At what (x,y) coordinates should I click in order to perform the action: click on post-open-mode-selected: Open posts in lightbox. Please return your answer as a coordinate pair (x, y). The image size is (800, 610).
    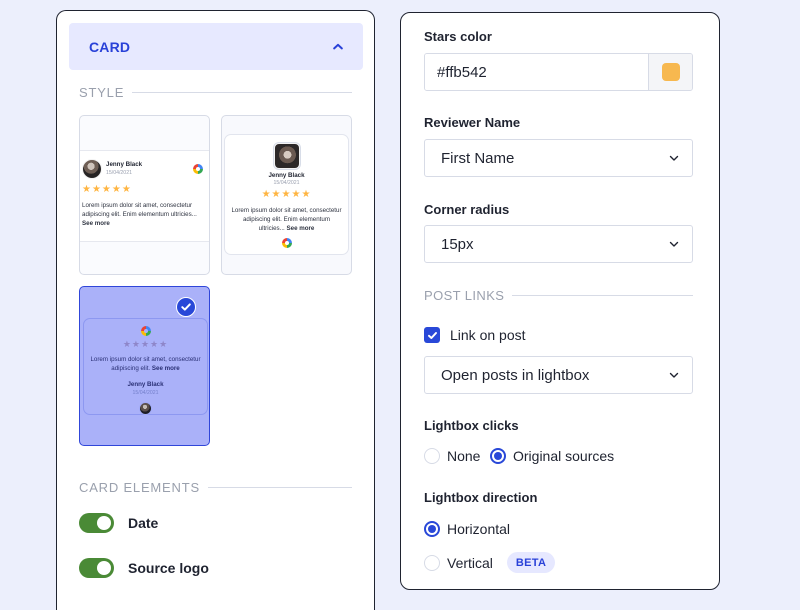
    Looking at the image, I should click on (515, 375).